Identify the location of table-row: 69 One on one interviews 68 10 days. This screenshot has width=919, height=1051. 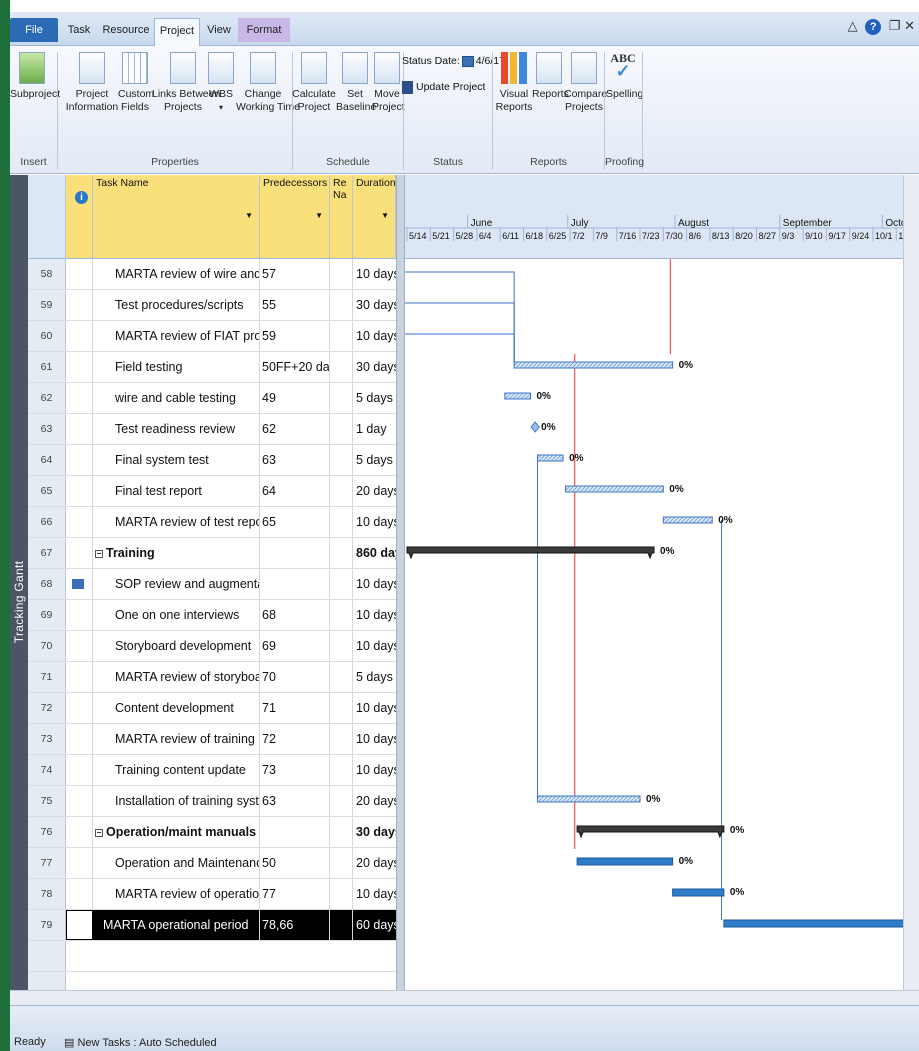
(212, 615).